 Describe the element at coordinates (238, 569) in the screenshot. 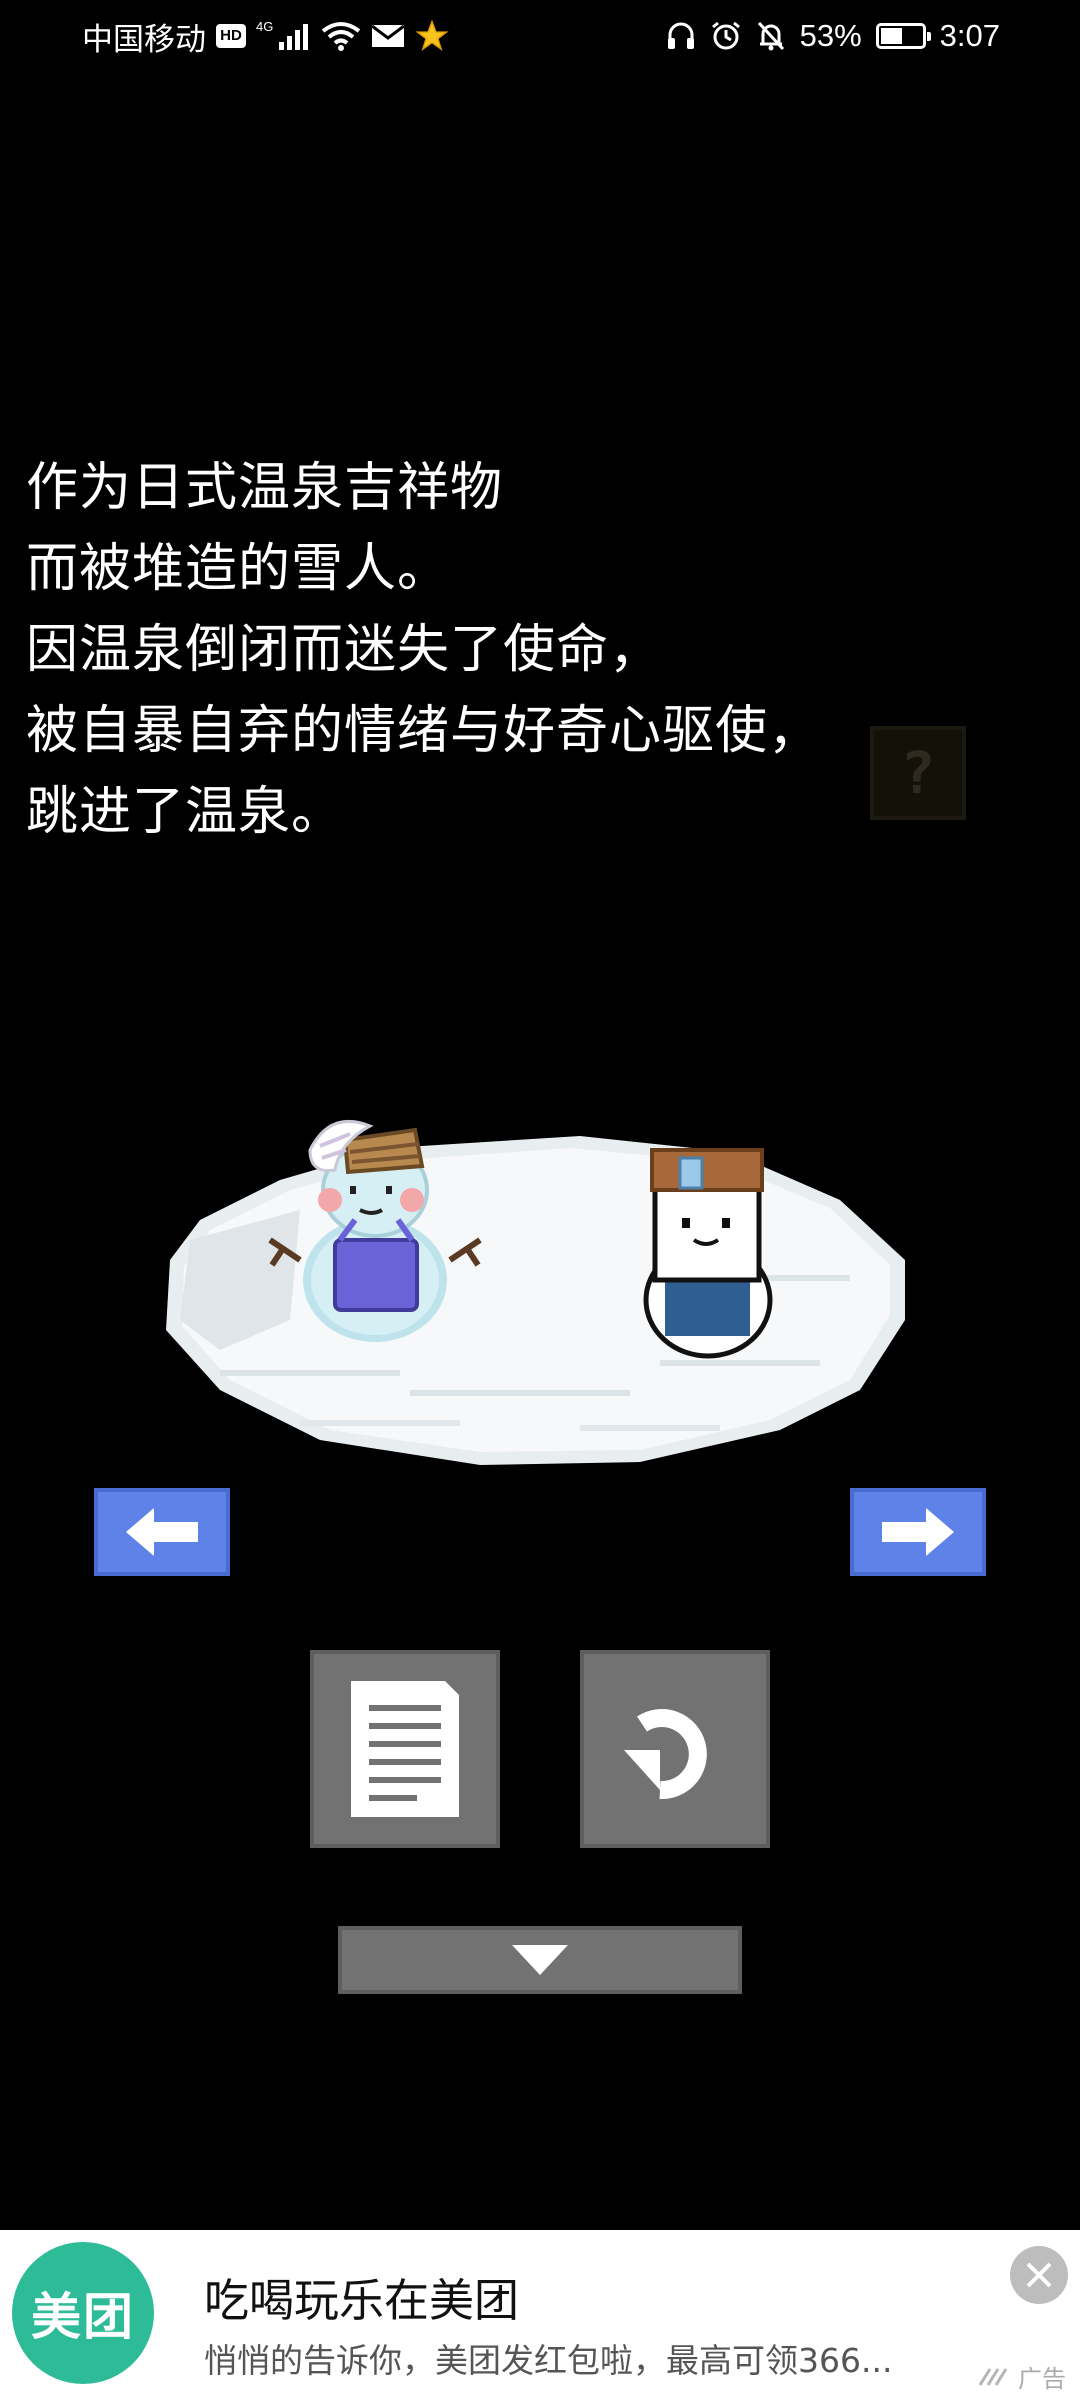

I see `story-line: 而被堆造的雪人。` at that location.